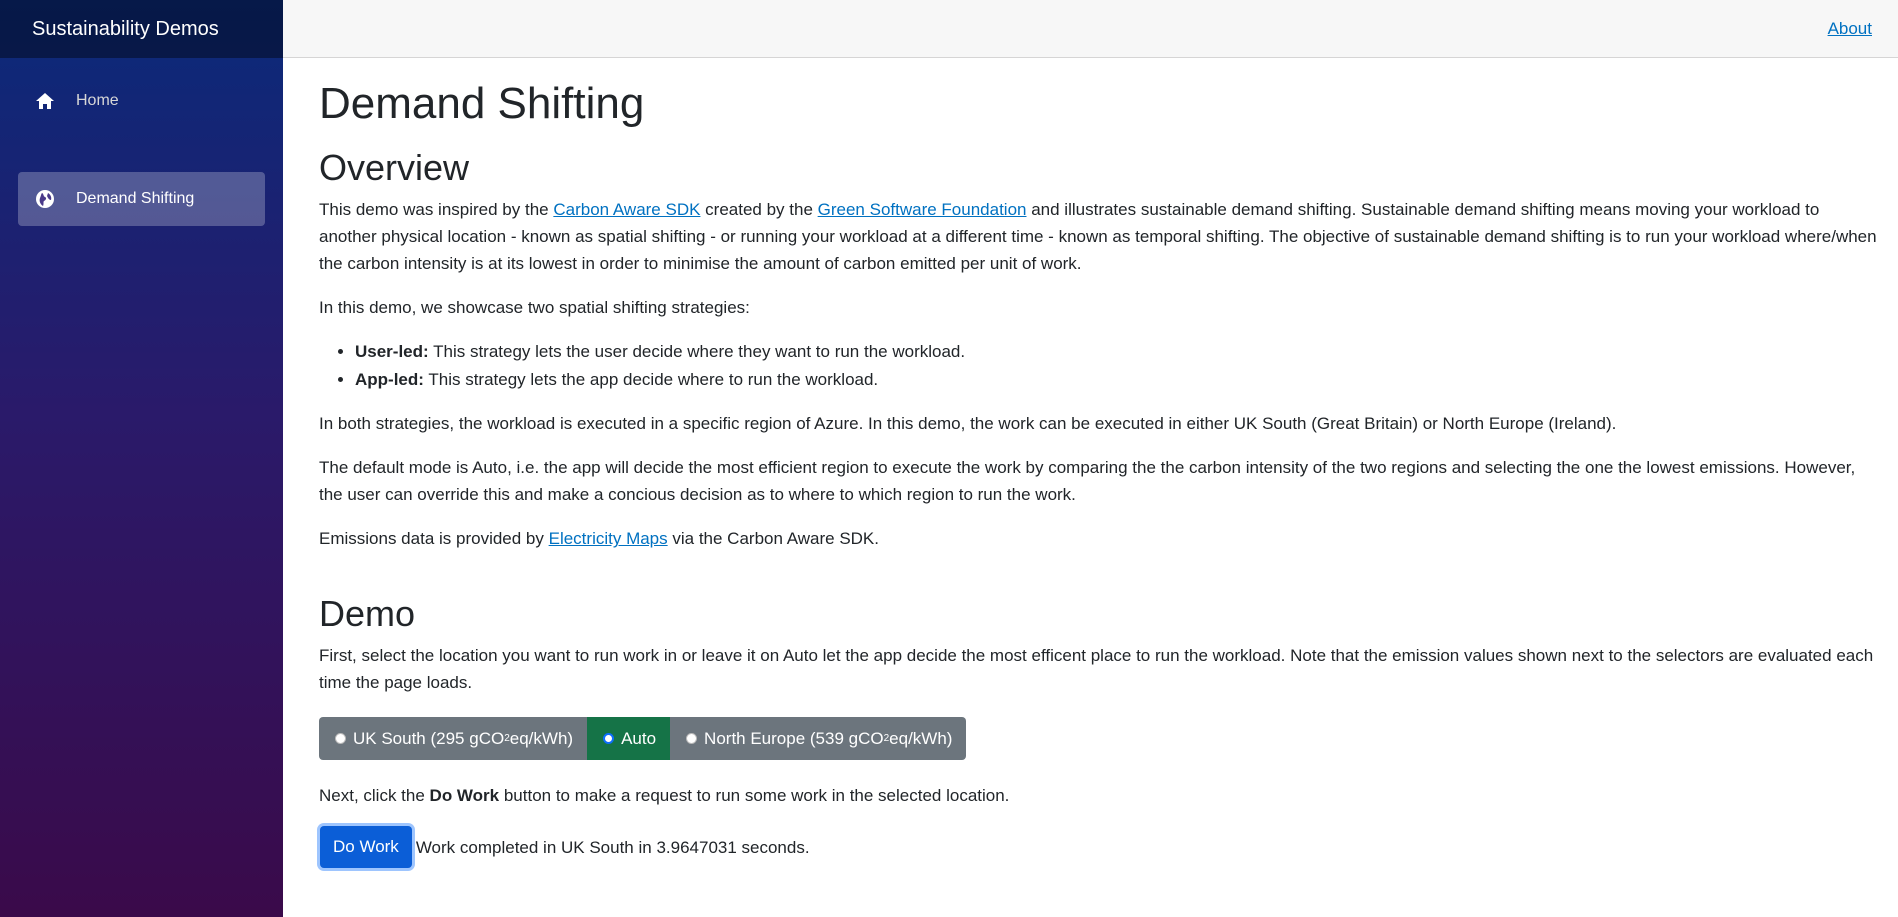  Describe the element at coordinates (394, 168) in the screenshot. I see `overview-heading: Overview` at that location.